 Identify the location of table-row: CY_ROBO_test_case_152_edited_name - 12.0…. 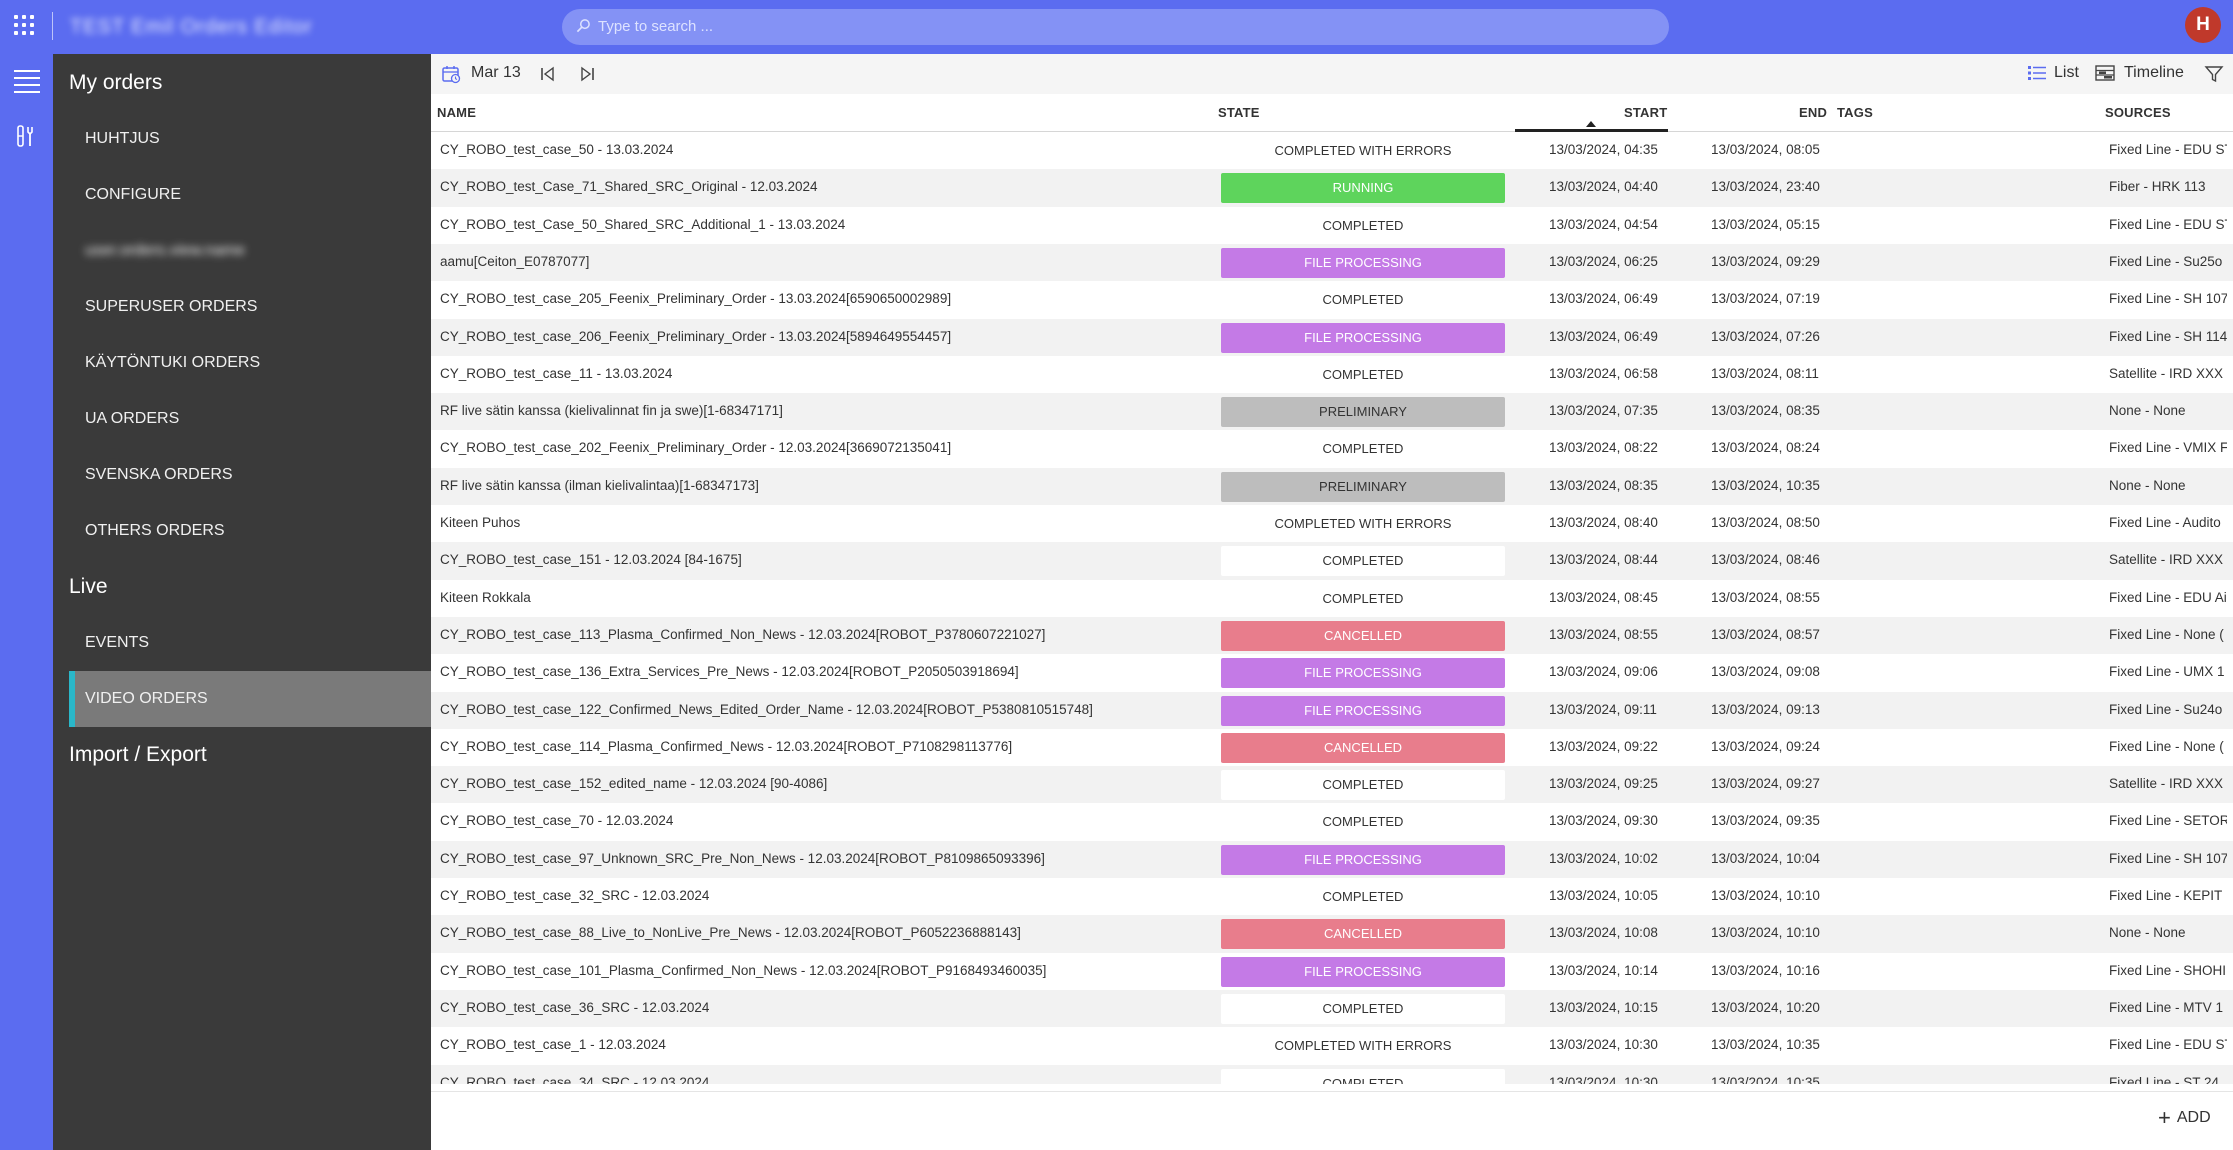
(1332, 785).